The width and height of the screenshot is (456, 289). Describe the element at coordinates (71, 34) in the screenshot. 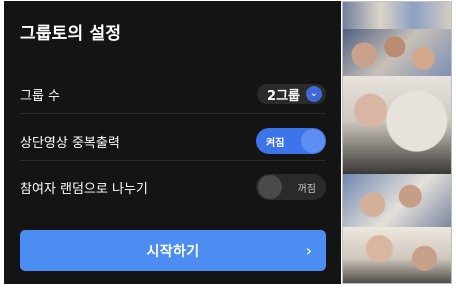

I see `panel-title: 그룹토의 설정` at that location.